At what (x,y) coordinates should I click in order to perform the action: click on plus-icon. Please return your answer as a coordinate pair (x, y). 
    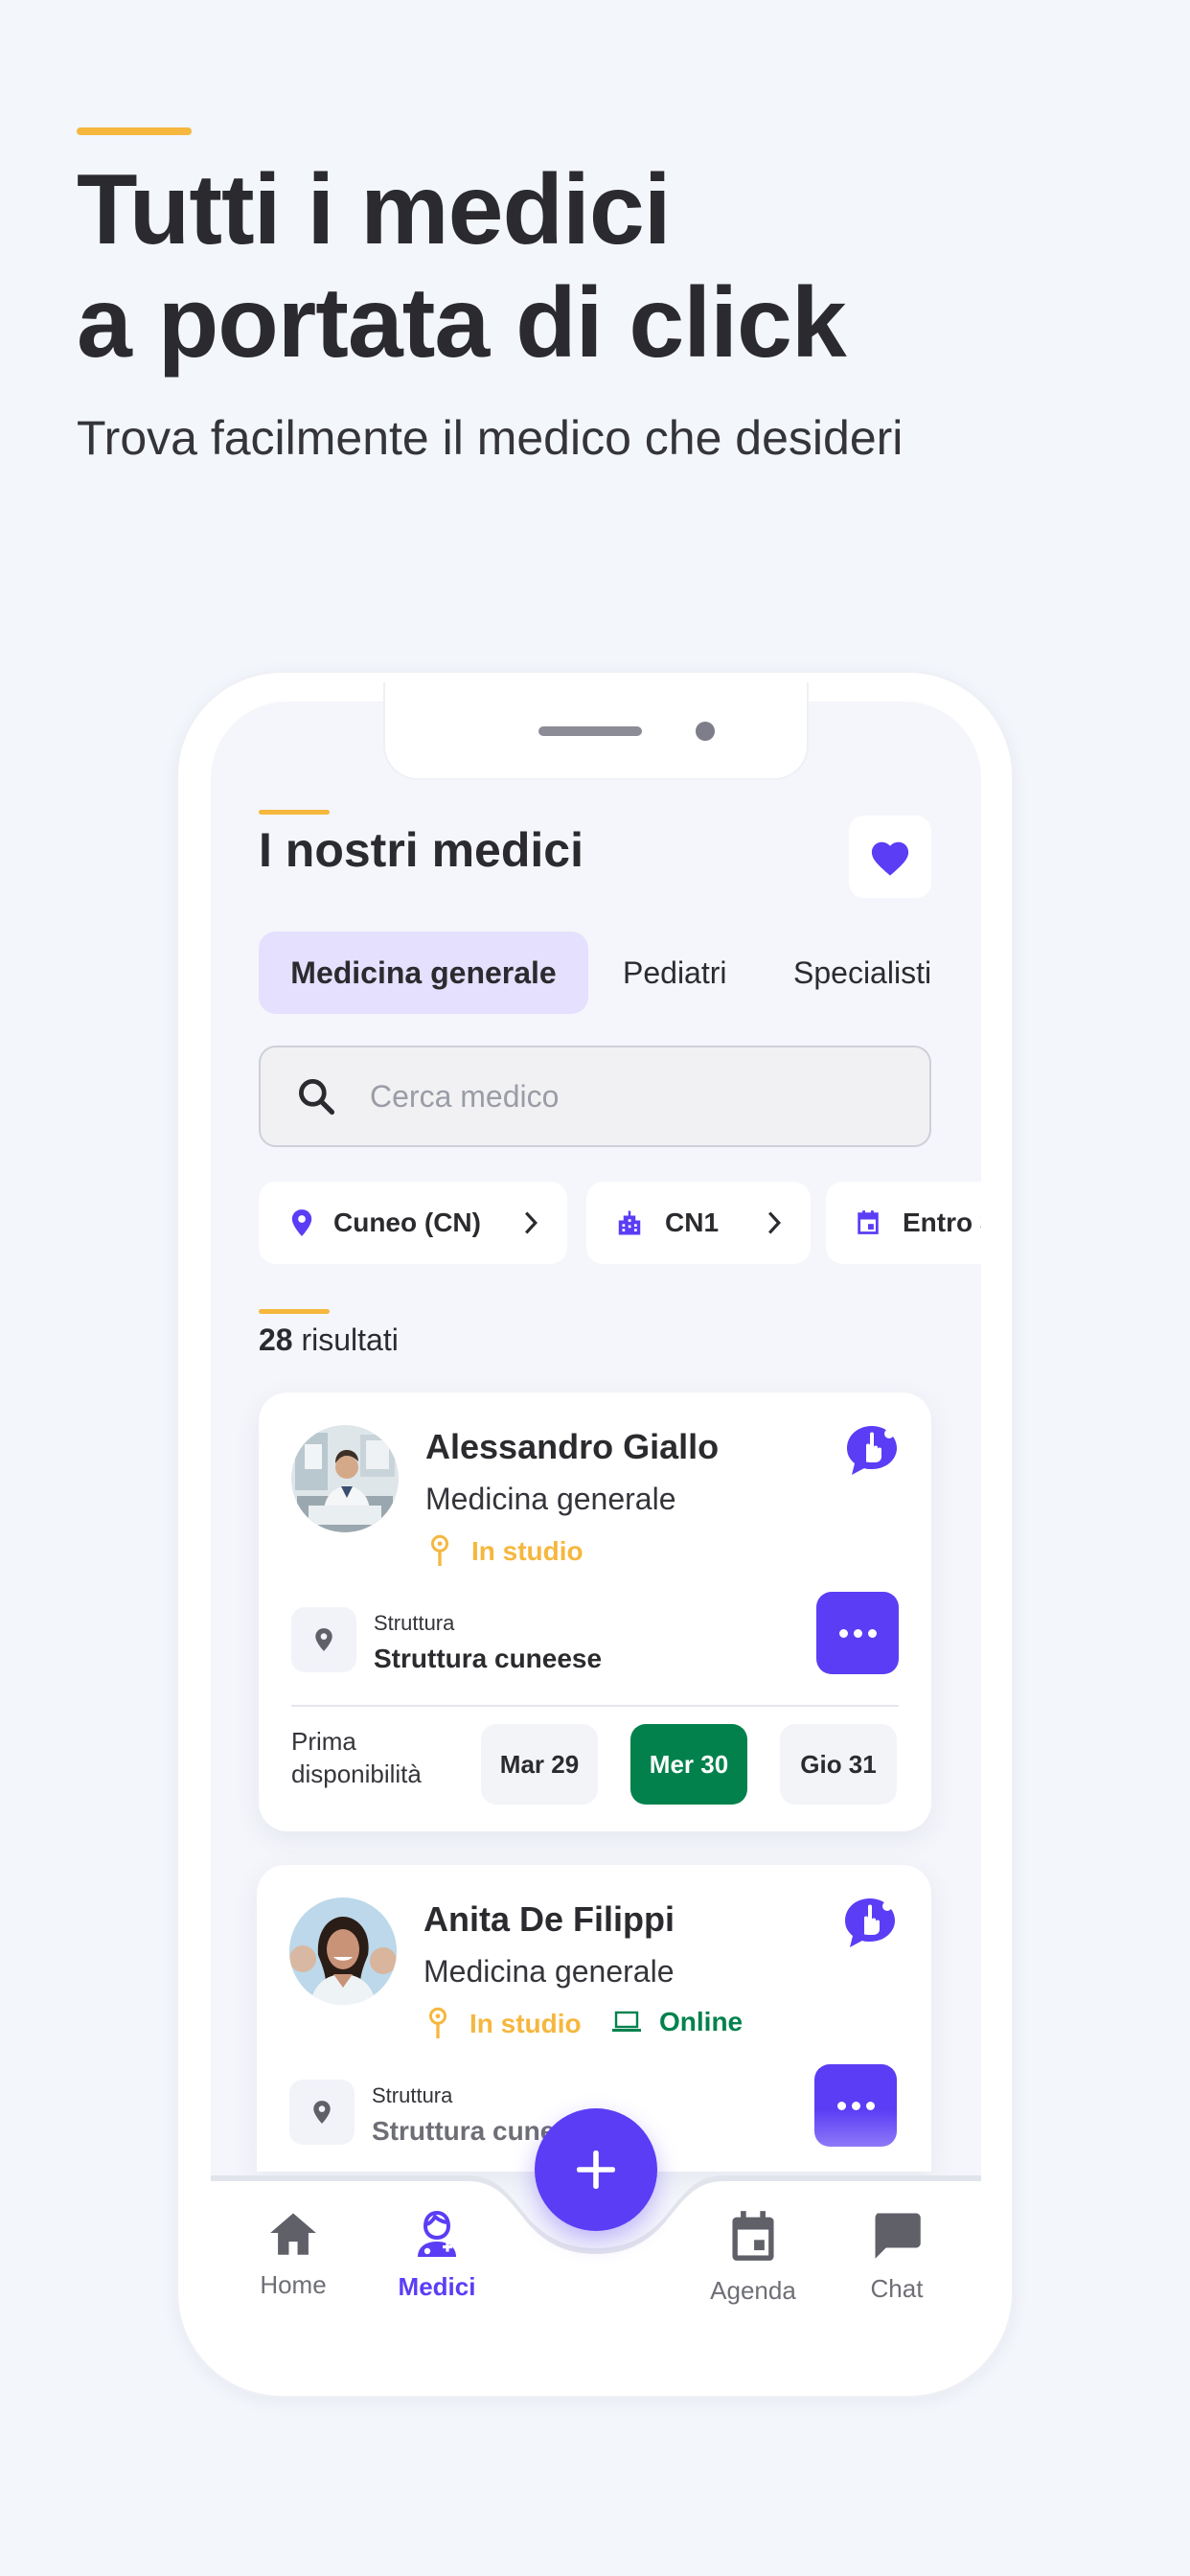
    Looking at the image, I should click on (596, 2169).